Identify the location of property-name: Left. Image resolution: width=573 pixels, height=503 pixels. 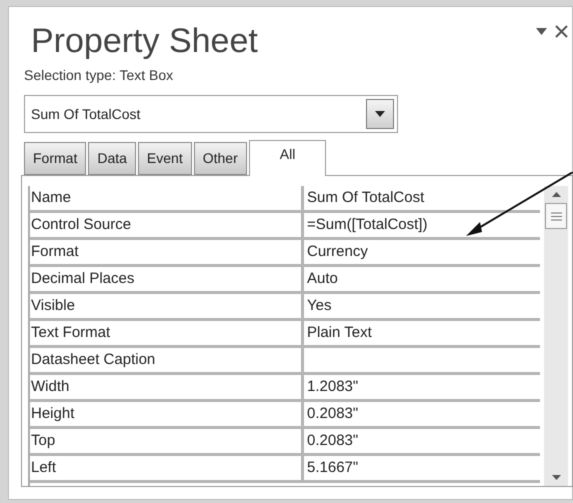
(167, 468).